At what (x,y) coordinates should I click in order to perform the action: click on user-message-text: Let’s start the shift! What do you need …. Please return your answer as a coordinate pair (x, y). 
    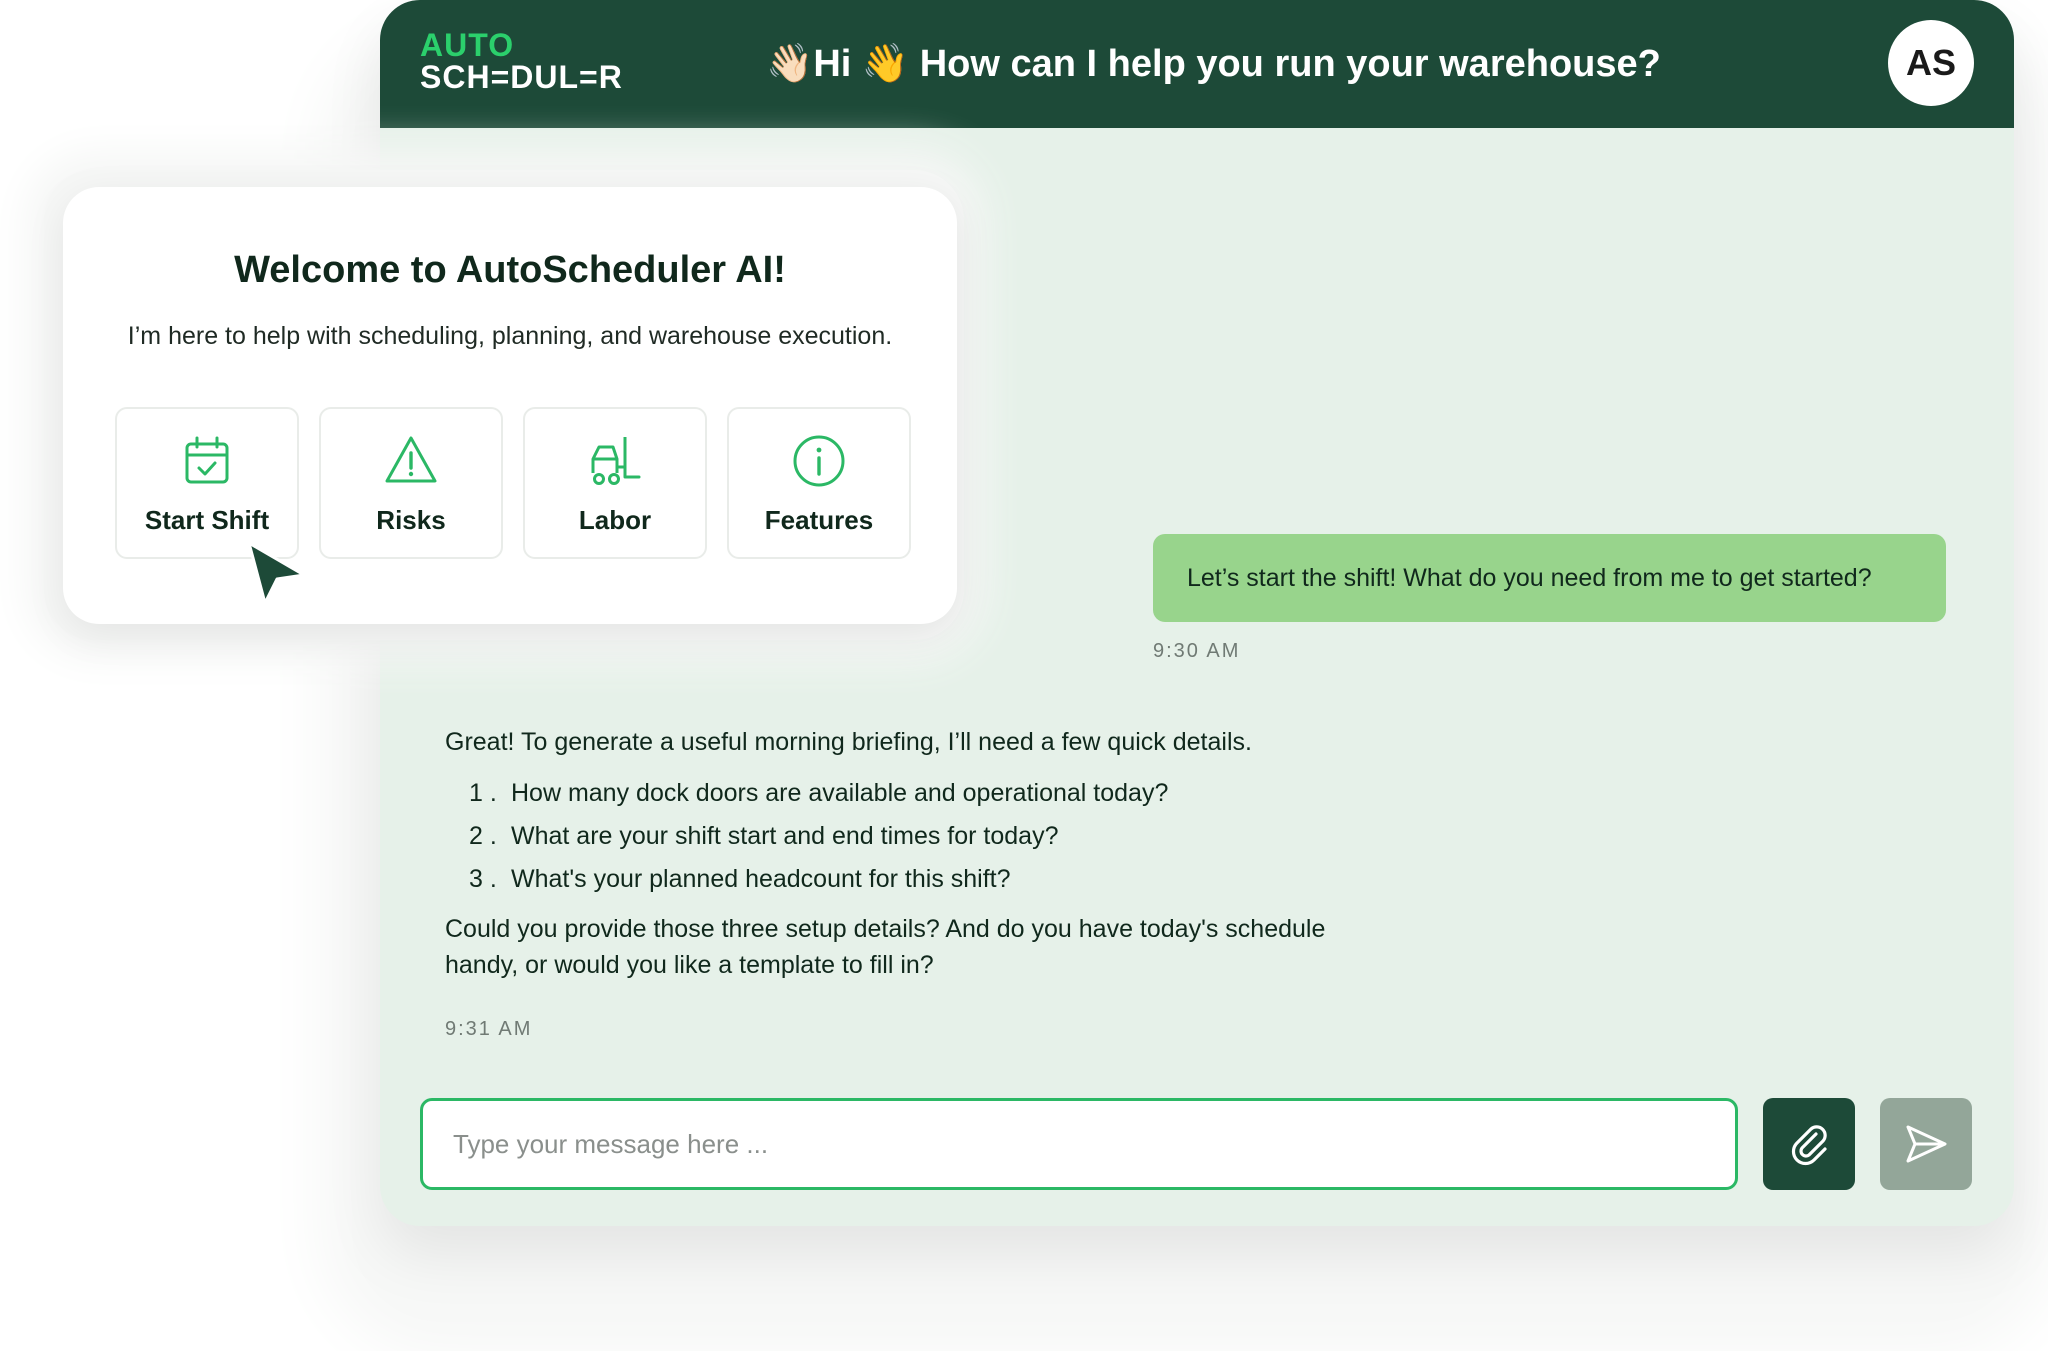
    Looking at the image, I should click on (1529, 577).